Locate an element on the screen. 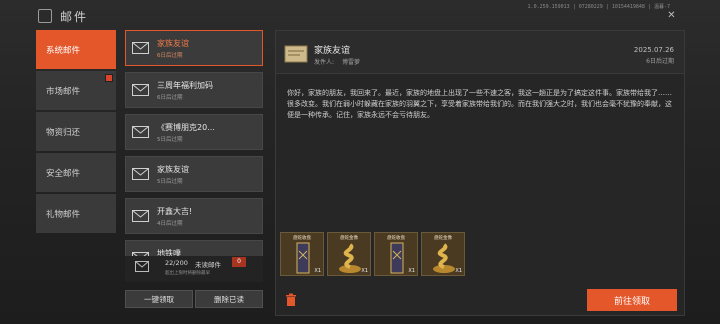  mail-item: 地铁噗 is located at coordinates (194, 248).